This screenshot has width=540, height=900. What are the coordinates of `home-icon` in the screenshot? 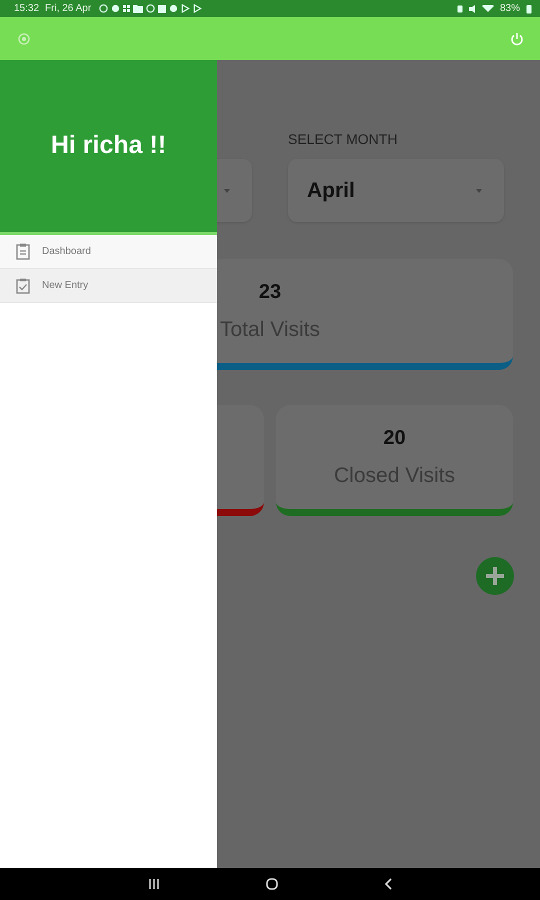 It's located at (272, 884).